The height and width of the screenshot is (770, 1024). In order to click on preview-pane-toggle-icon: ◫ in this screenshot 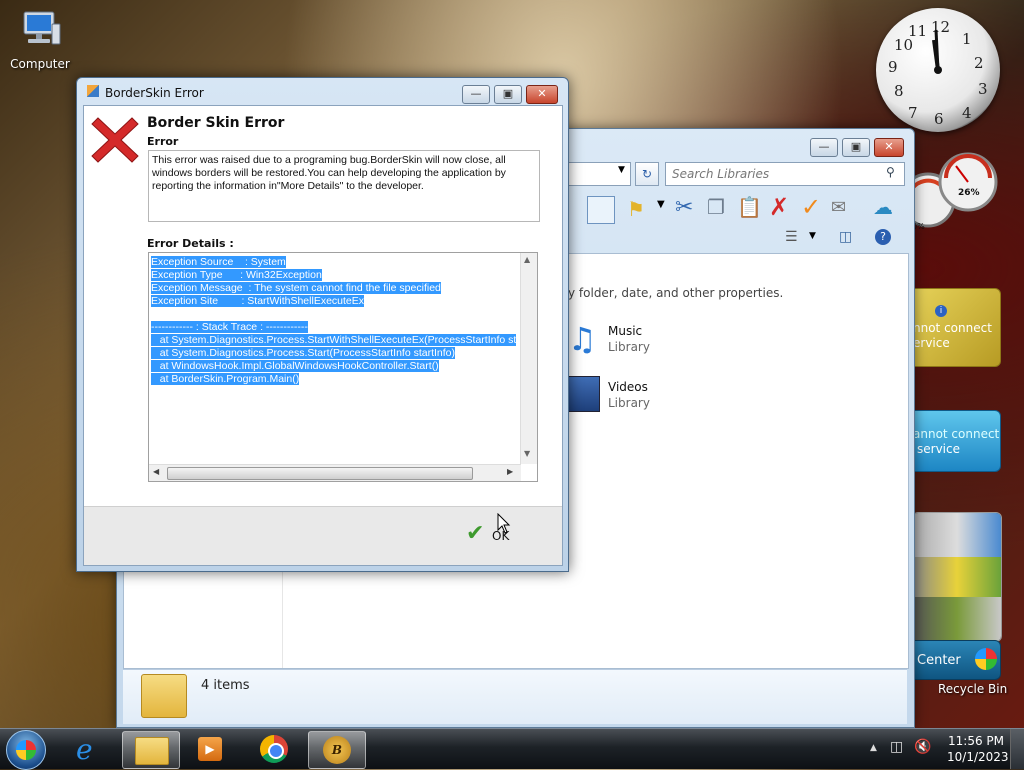, I will do `click(845, 237)`.